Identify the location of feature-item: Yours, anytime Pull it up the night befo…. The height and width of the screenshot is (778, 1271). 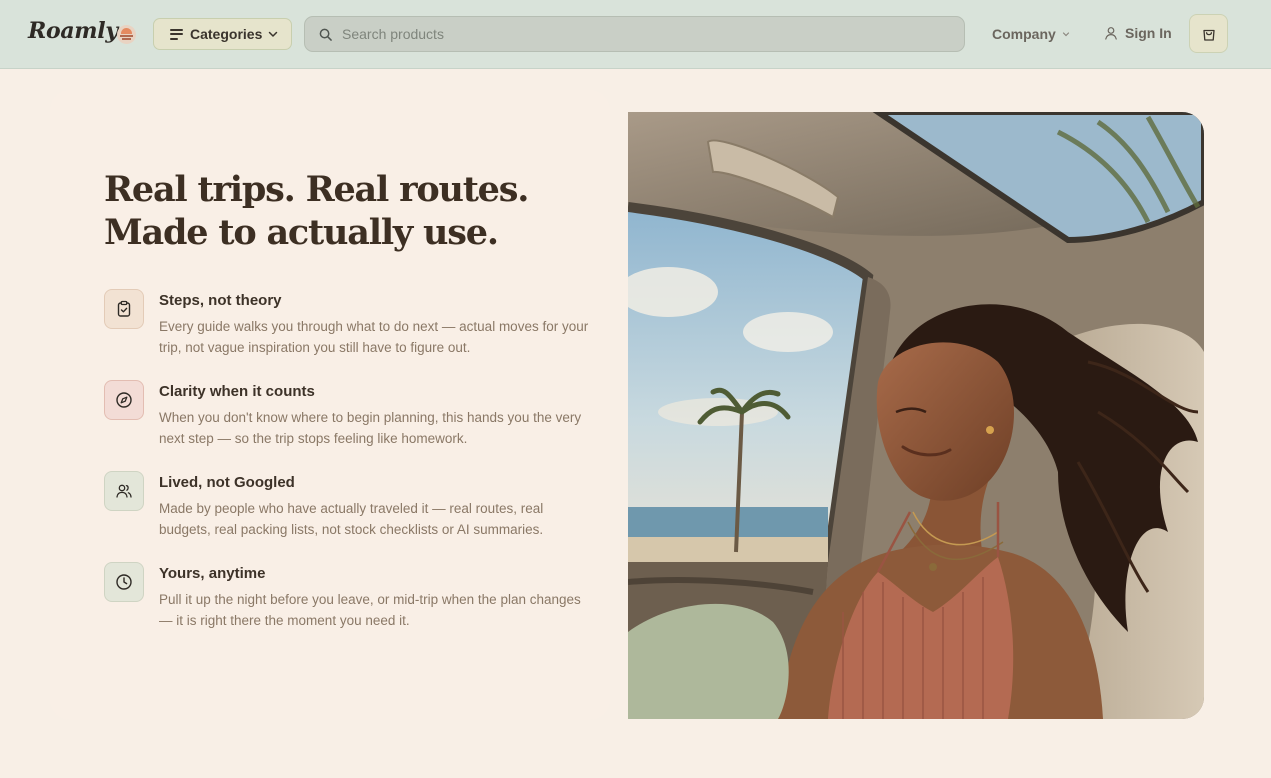
(349, 607).